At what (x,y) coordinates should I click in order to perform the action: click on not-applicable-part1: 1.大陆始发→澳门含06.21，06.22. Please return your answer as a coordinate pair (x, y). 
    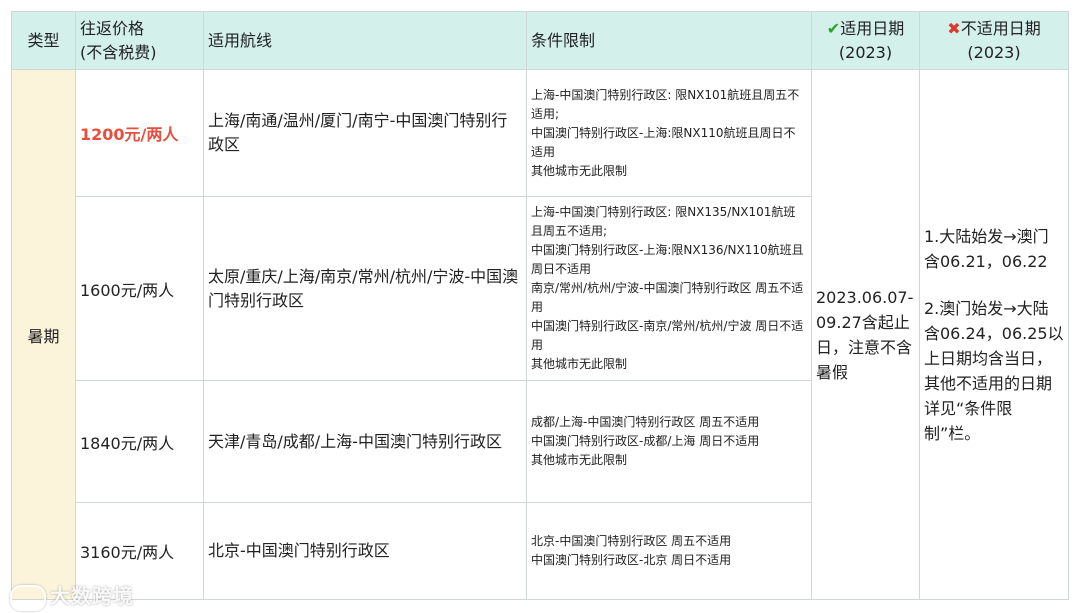
    Looking at the image, I should click on (986, 248).